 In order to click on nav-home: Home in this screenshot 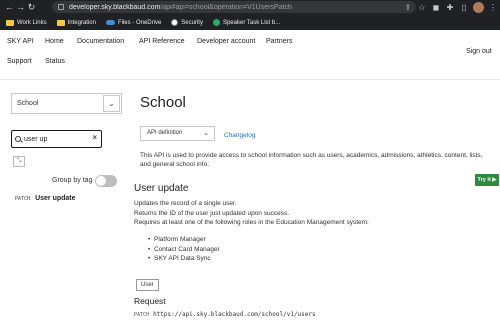, I will do `click(54, 41)`.